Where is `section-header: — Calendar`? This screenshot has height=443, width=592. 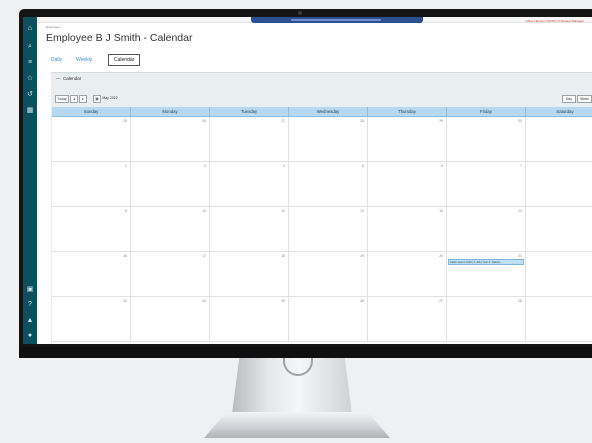
section-header: — Calendar is located at coordinates (321, 79).